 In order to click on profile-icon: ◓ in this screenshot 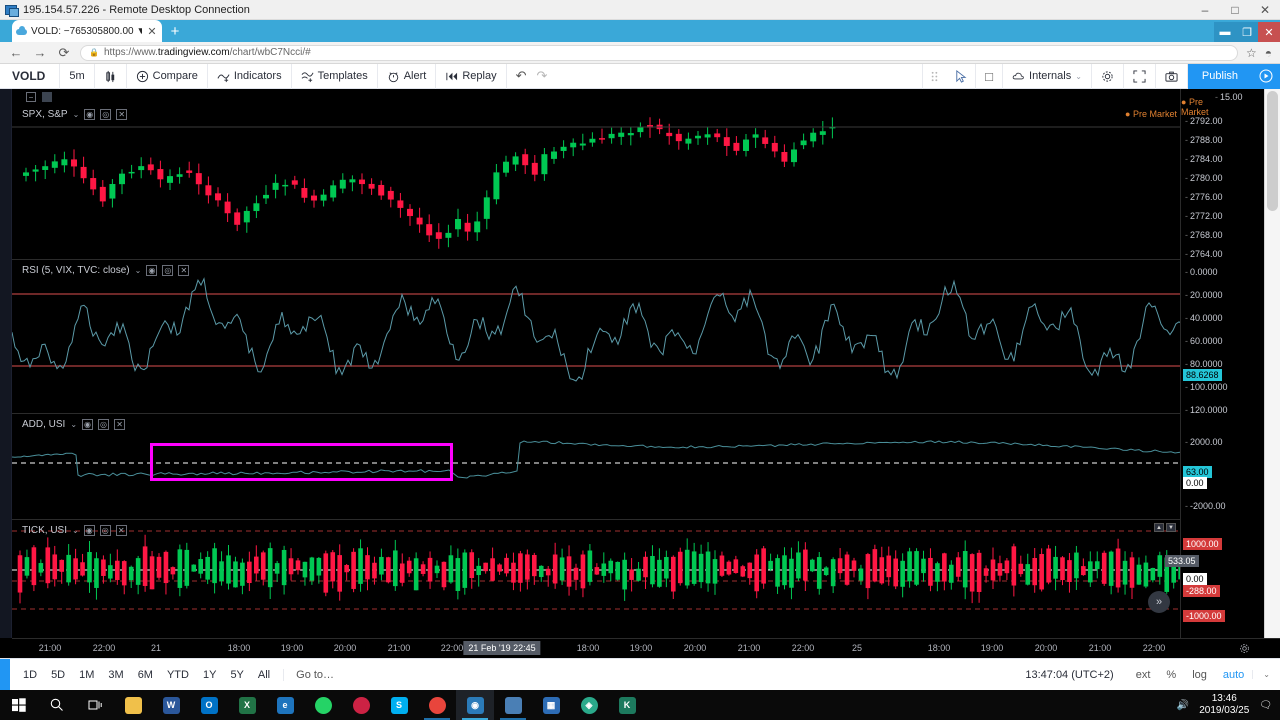, I will do `click(1268, 53)`.